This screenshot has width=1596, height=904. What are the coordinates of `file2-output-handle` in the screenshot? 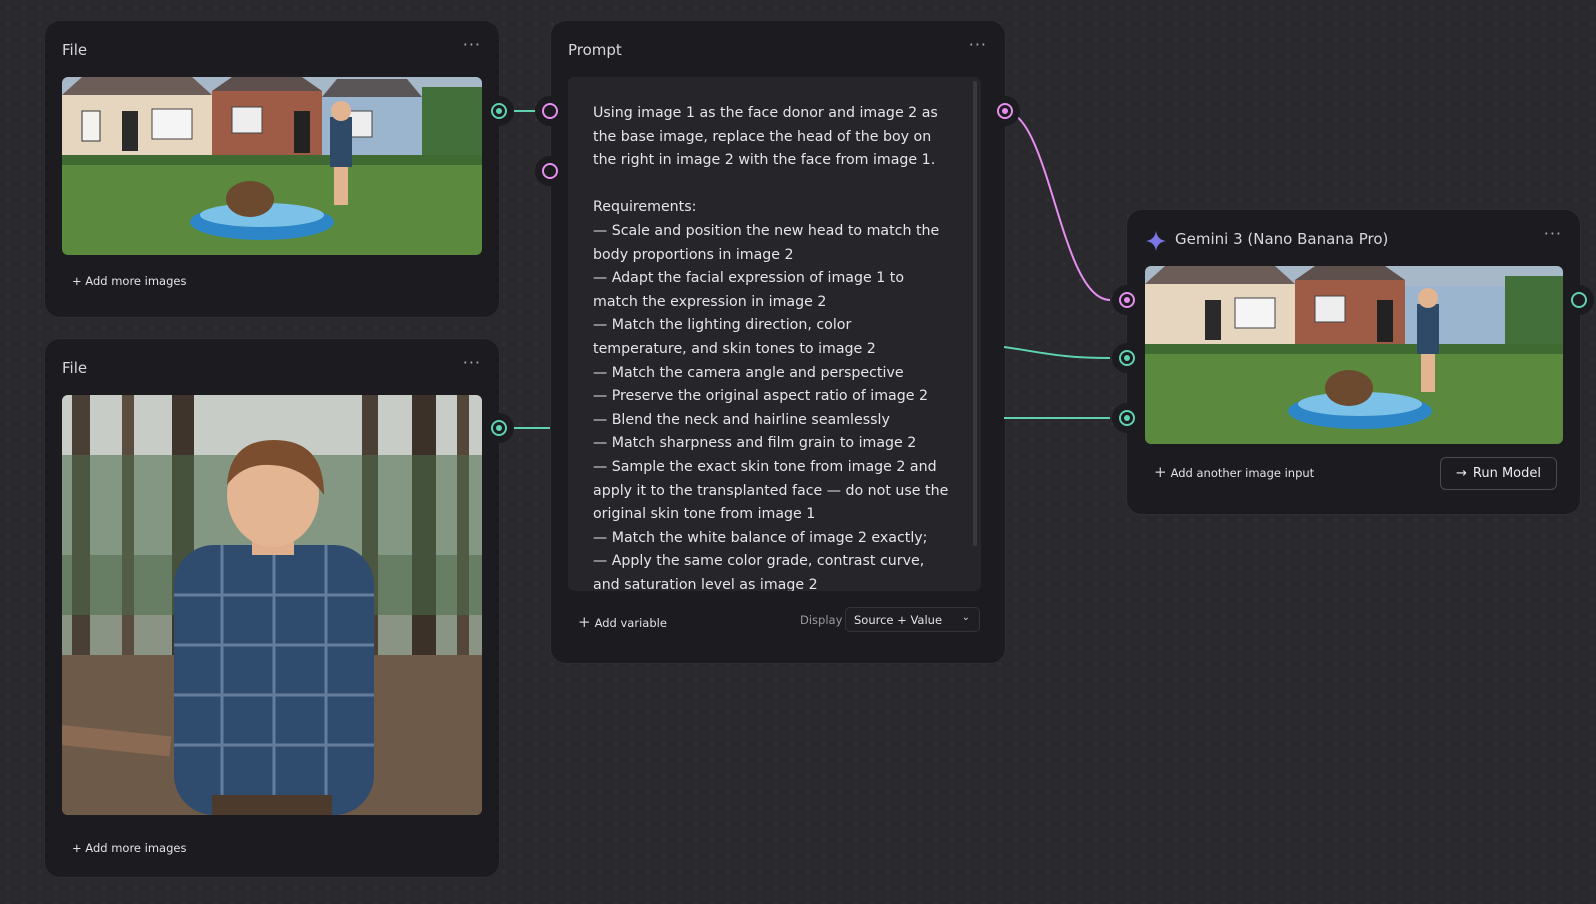 It's located at (499, 428).